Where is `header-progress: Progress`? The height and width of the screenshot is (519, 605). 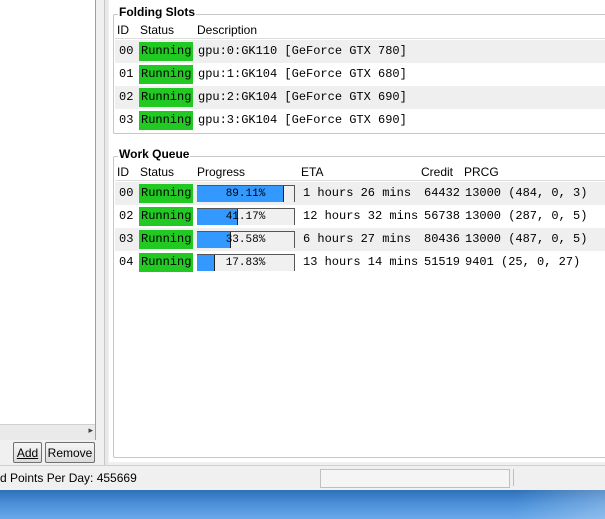 header-progress: Progress is located at coordinates (221, 172).